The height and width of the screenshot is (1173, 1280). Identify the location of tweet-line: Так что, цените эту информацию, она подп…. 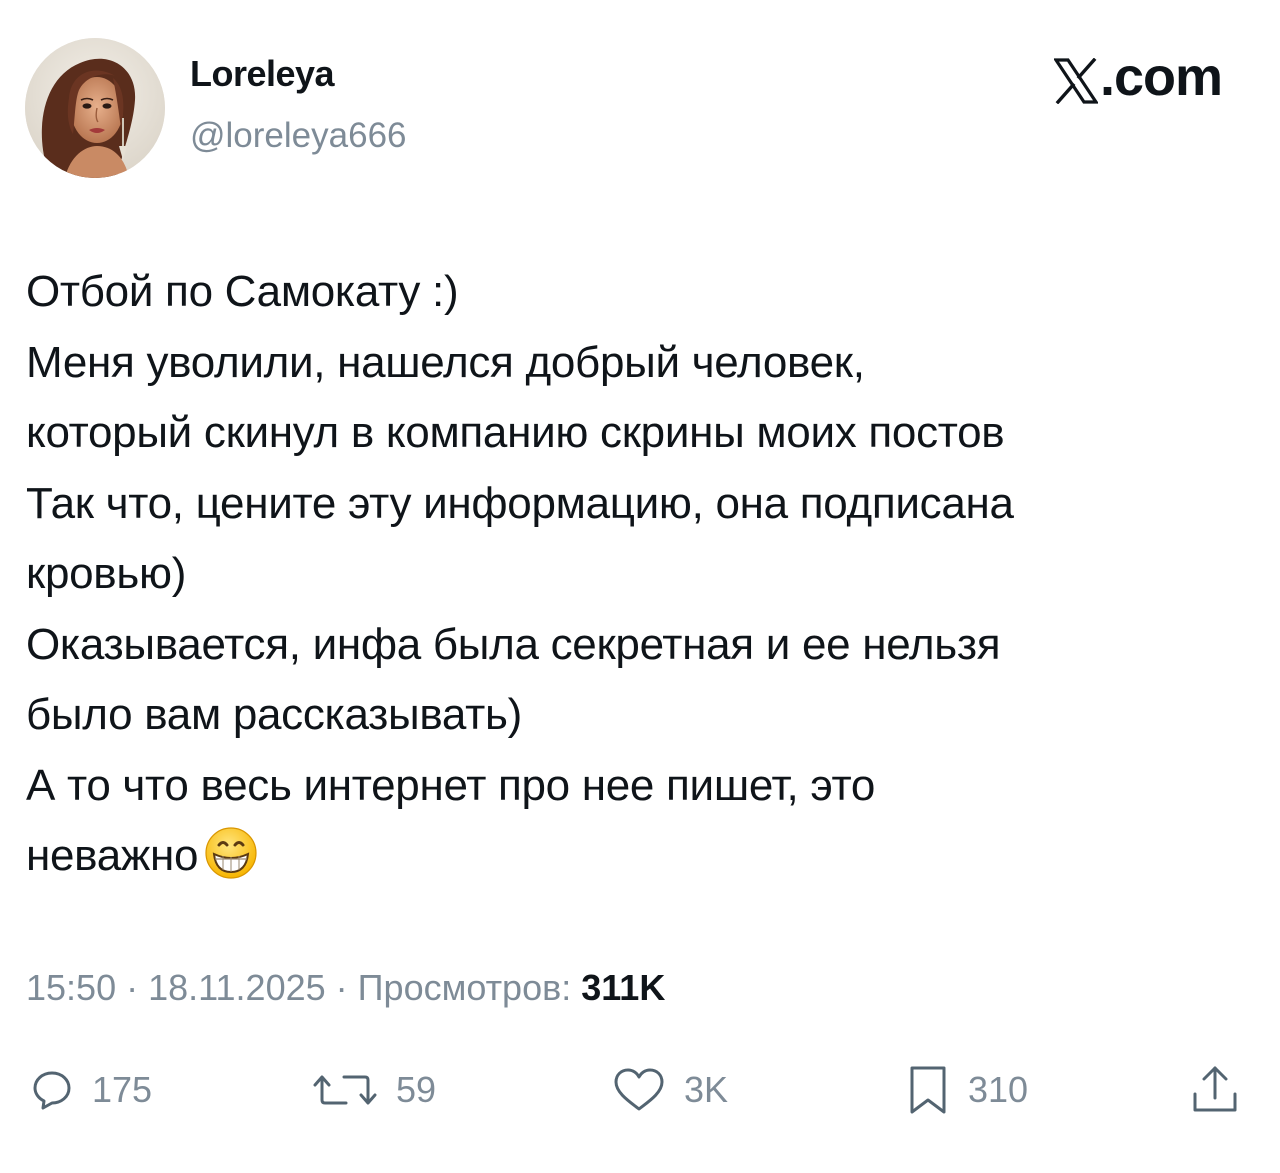
(520, 503).